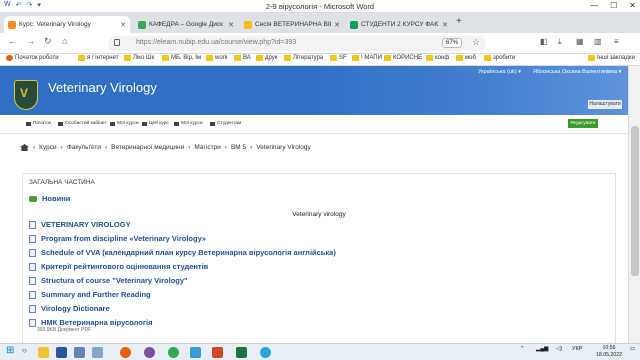 The image size is (640, 360). I want to click on bookmark-folder: МБ, Вір, Ім, so click(181, 58).